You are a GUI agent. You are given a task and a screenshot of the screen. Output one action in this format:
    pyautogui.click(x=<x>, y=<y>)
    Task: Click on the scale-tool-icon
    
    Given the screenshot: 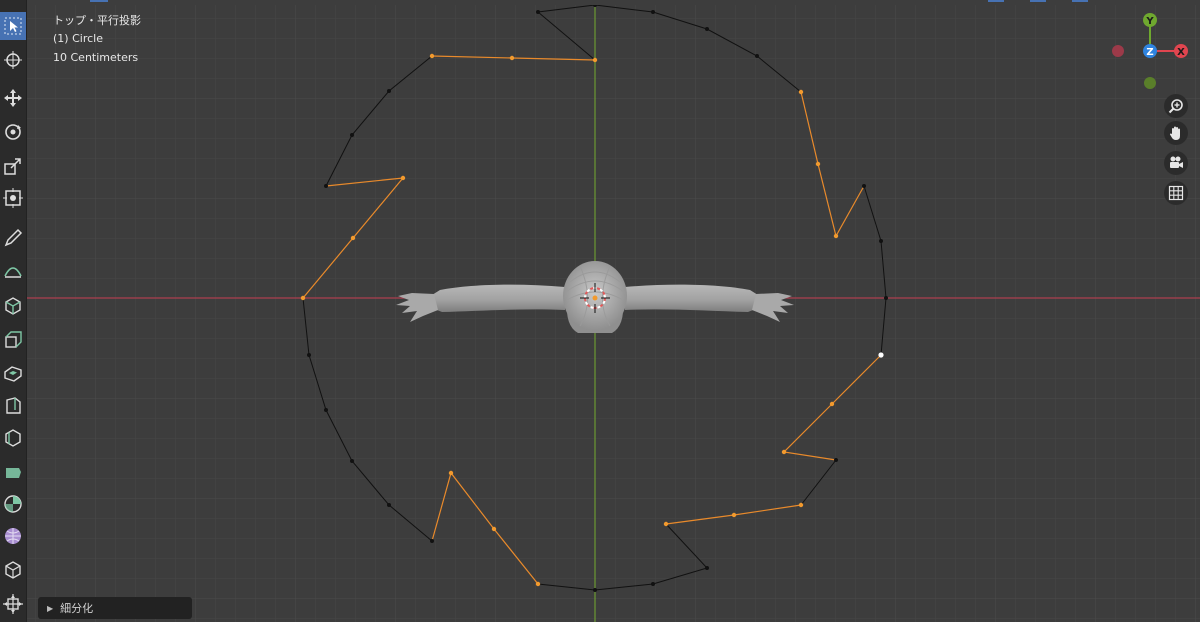 What is the action you would take?
    pyautogui.click(x=13, y=166)
    